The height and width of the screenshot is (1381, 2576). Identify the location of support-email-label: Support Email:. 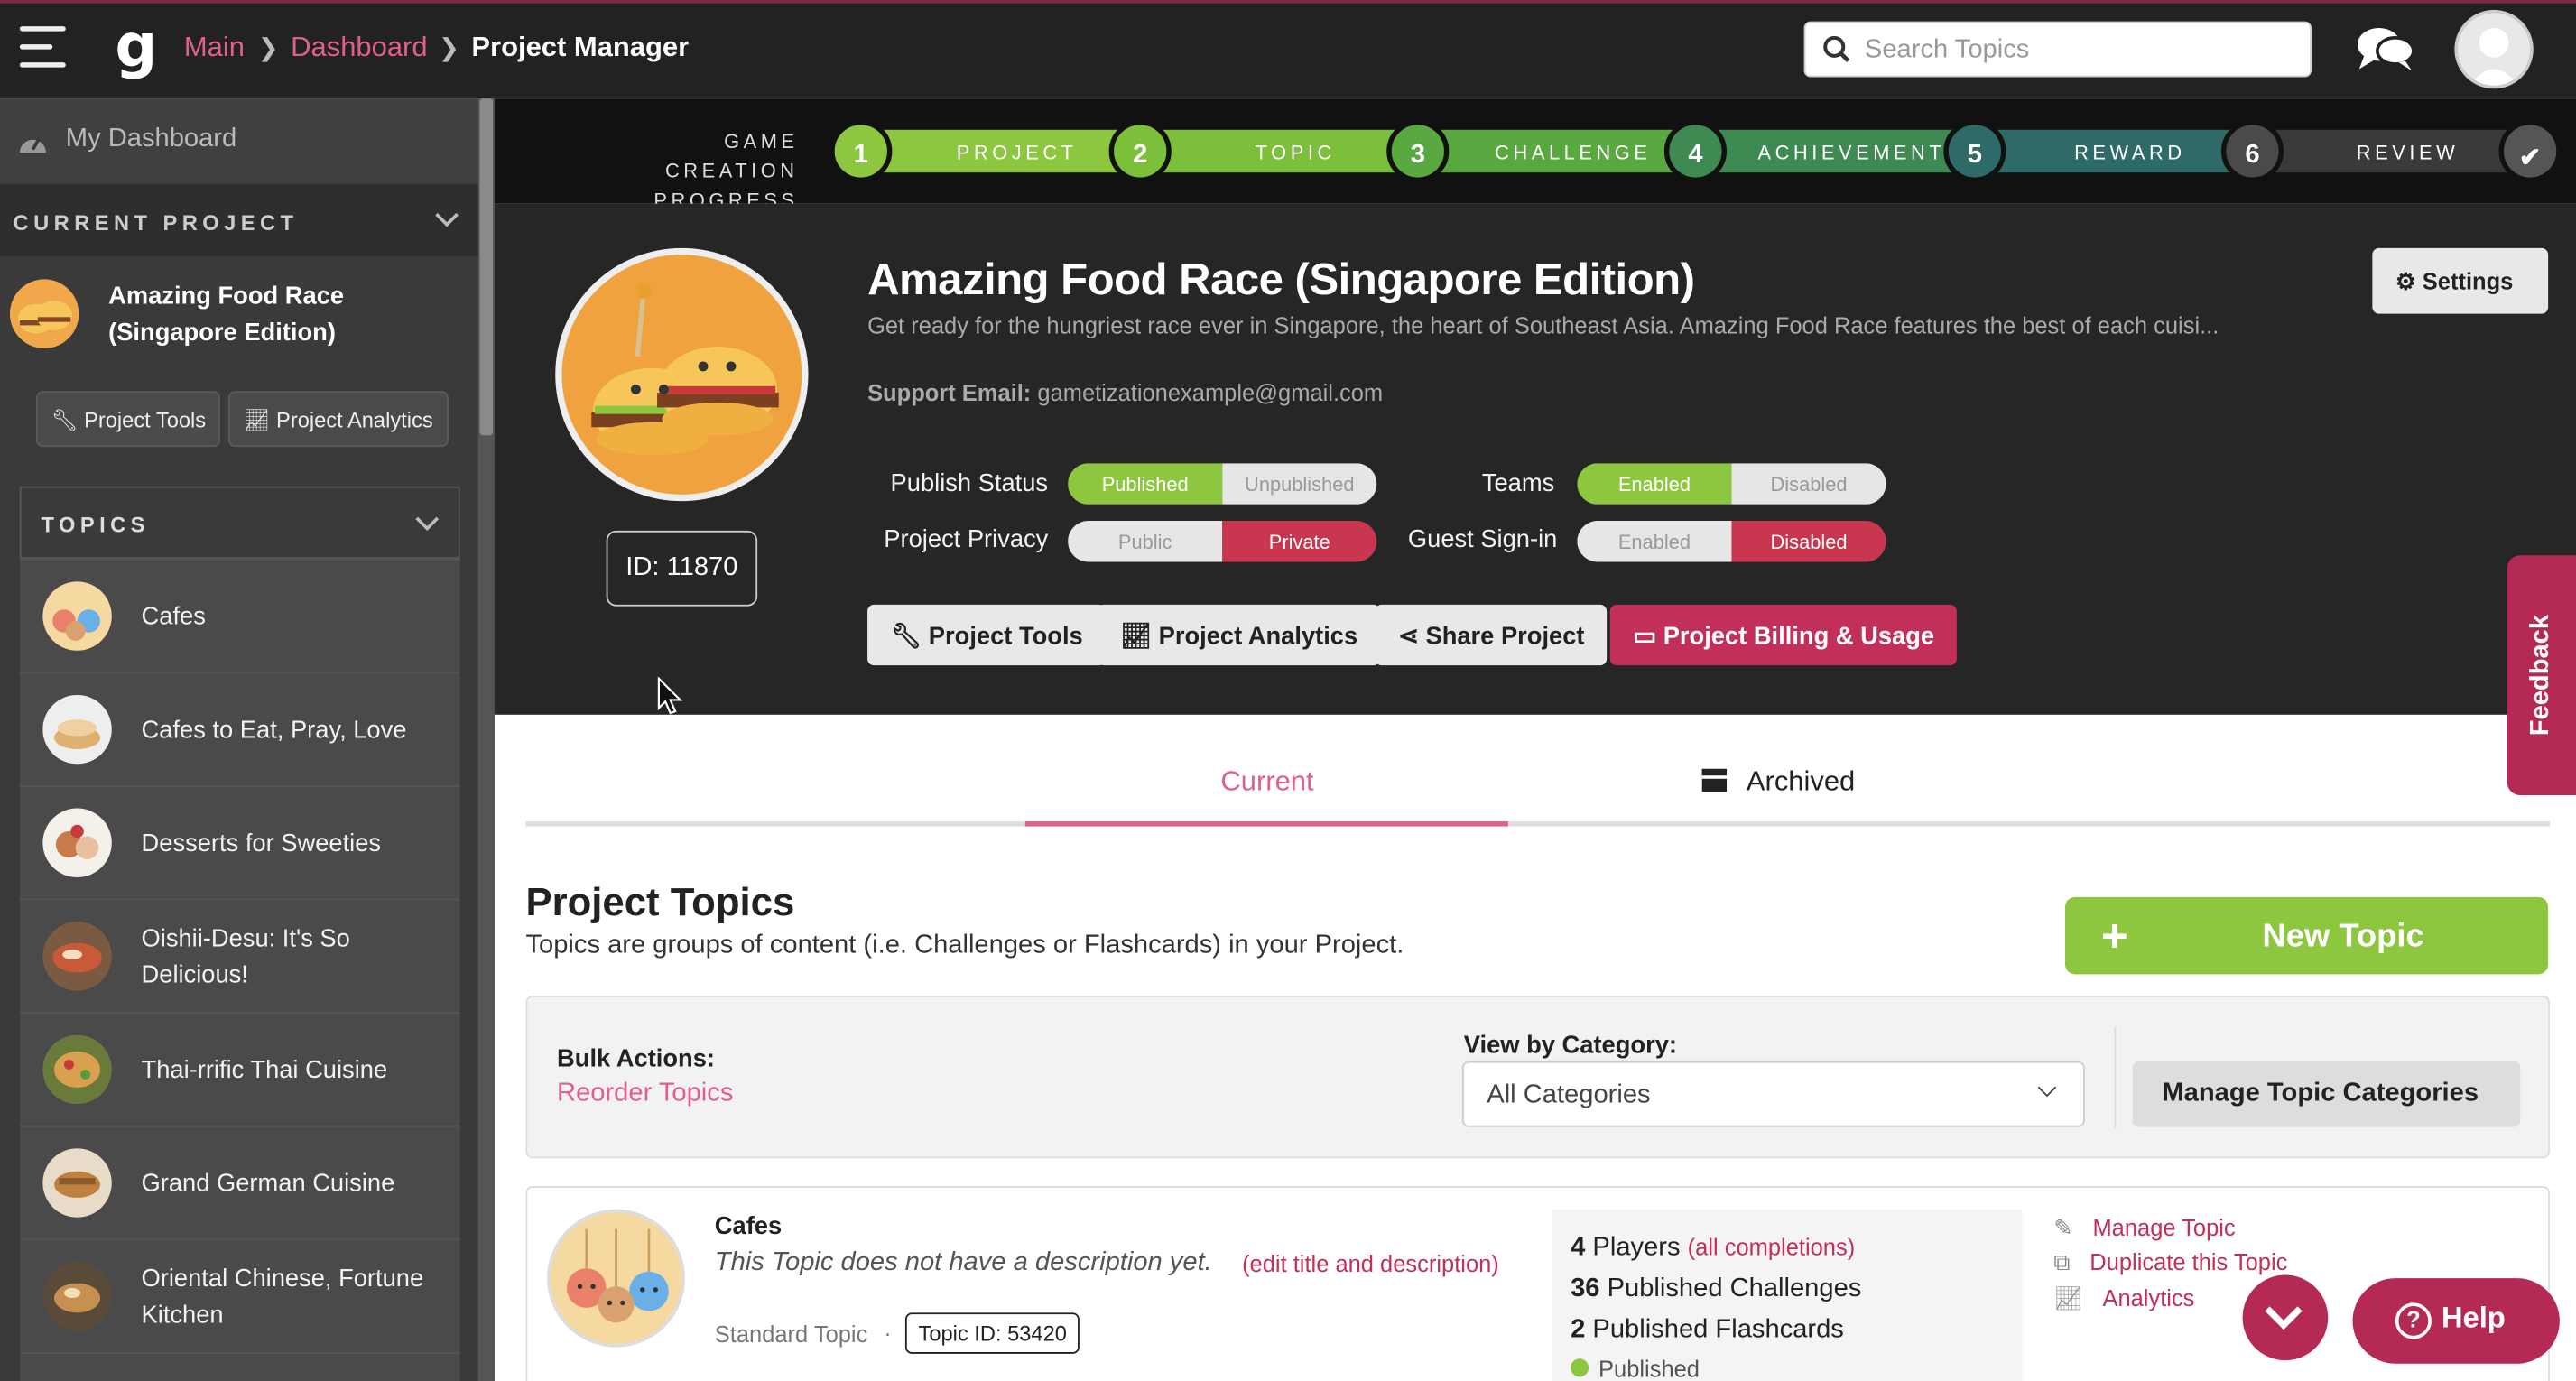
(950, 393).